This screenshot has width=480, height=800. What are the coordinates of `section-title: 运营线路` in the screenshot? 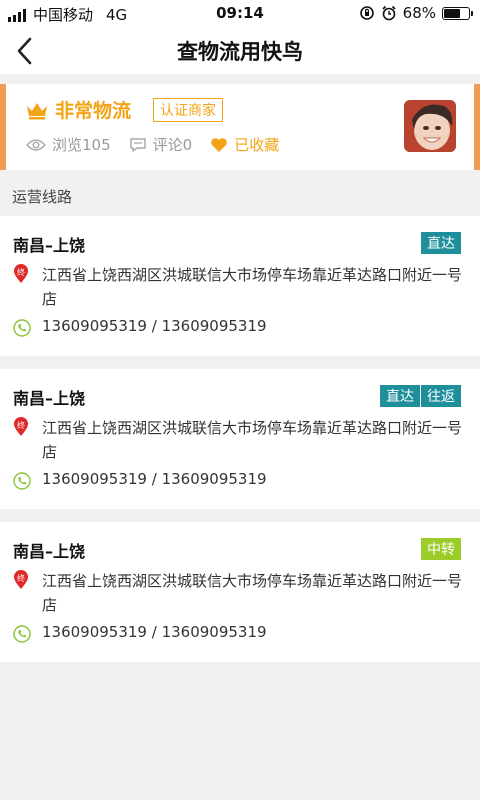 It's located at (42, 197).